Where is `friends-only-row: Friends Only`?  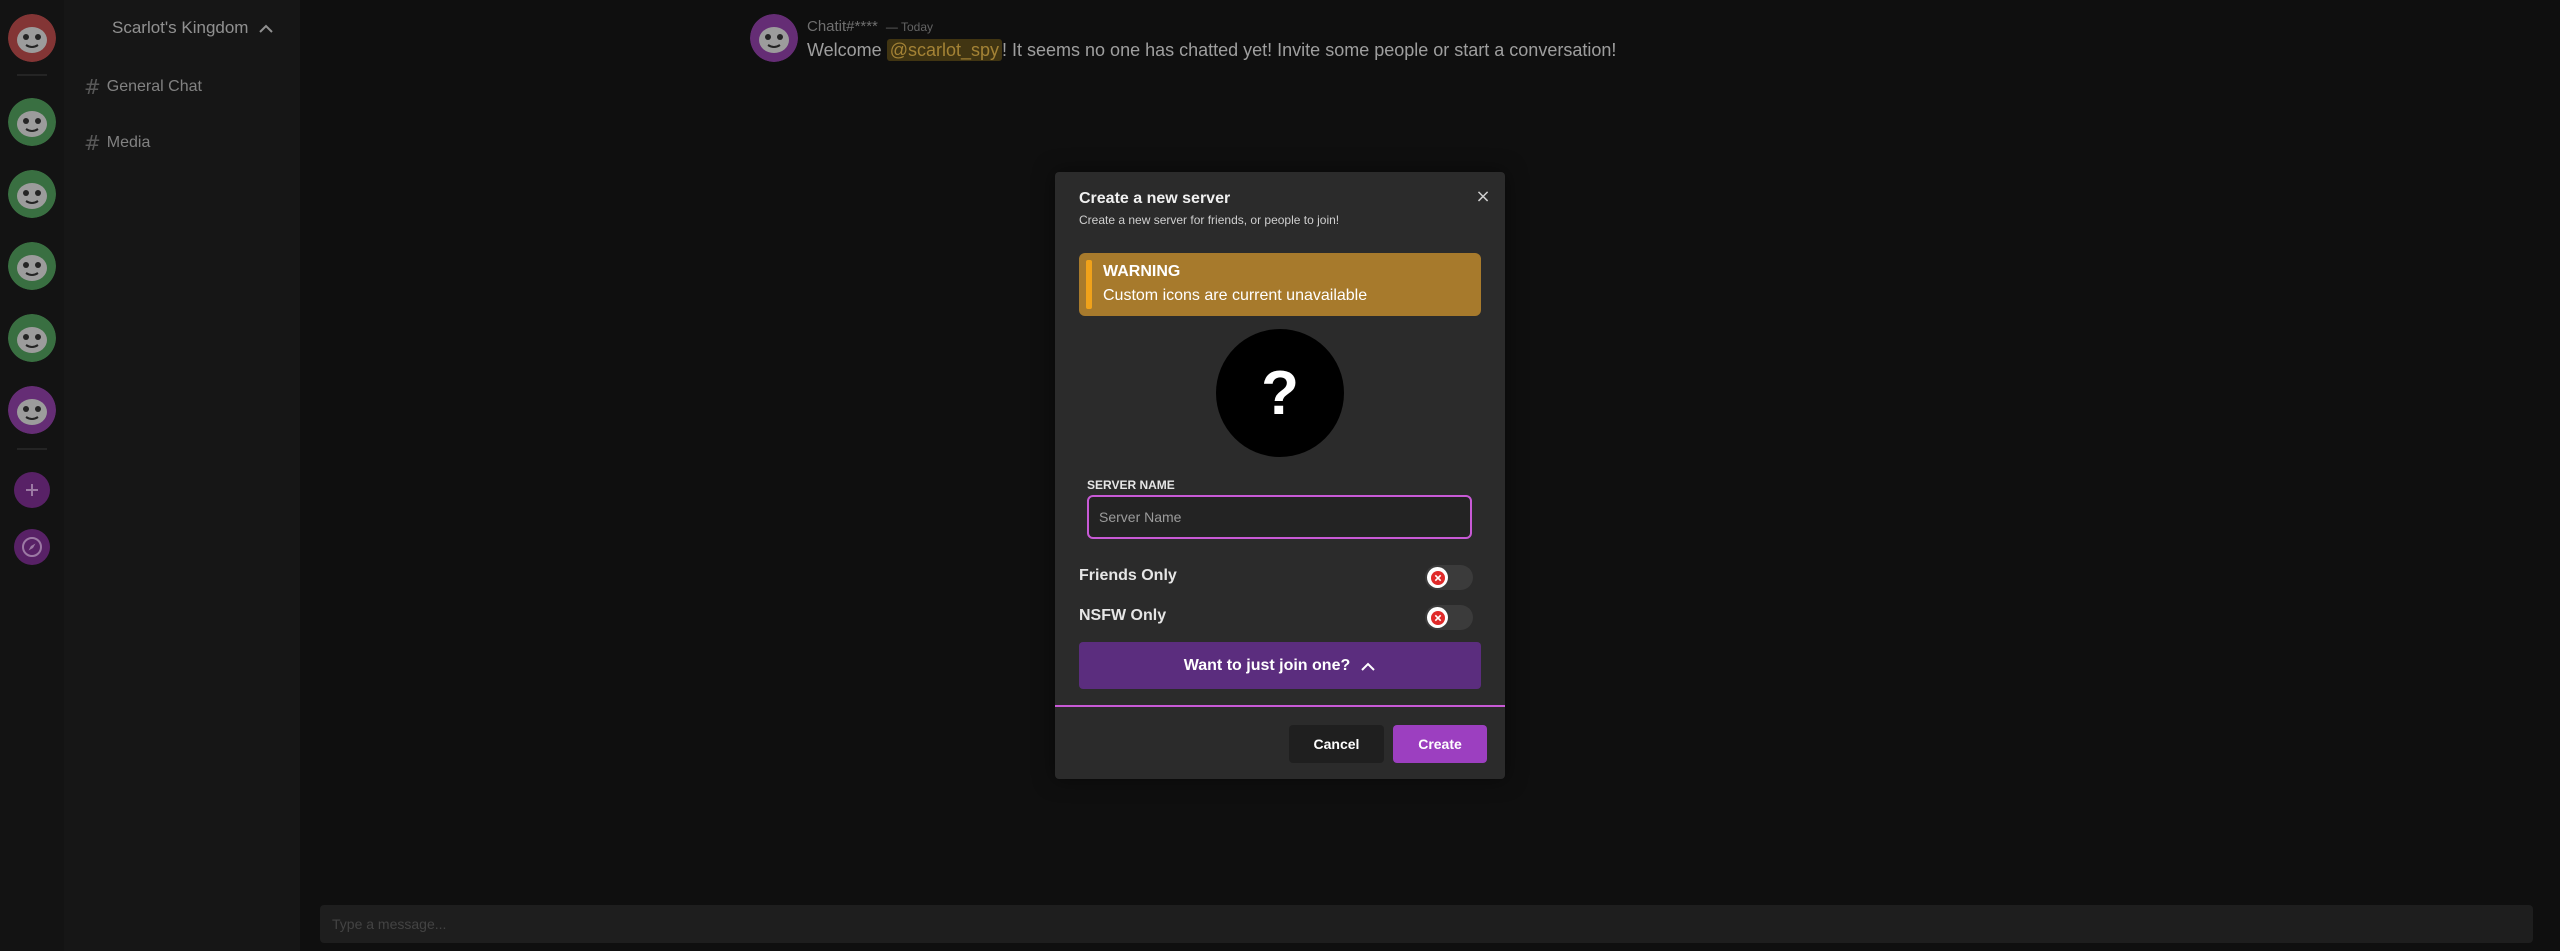
friends-only-row: Friends Only is located at coordinates (1280, 576).